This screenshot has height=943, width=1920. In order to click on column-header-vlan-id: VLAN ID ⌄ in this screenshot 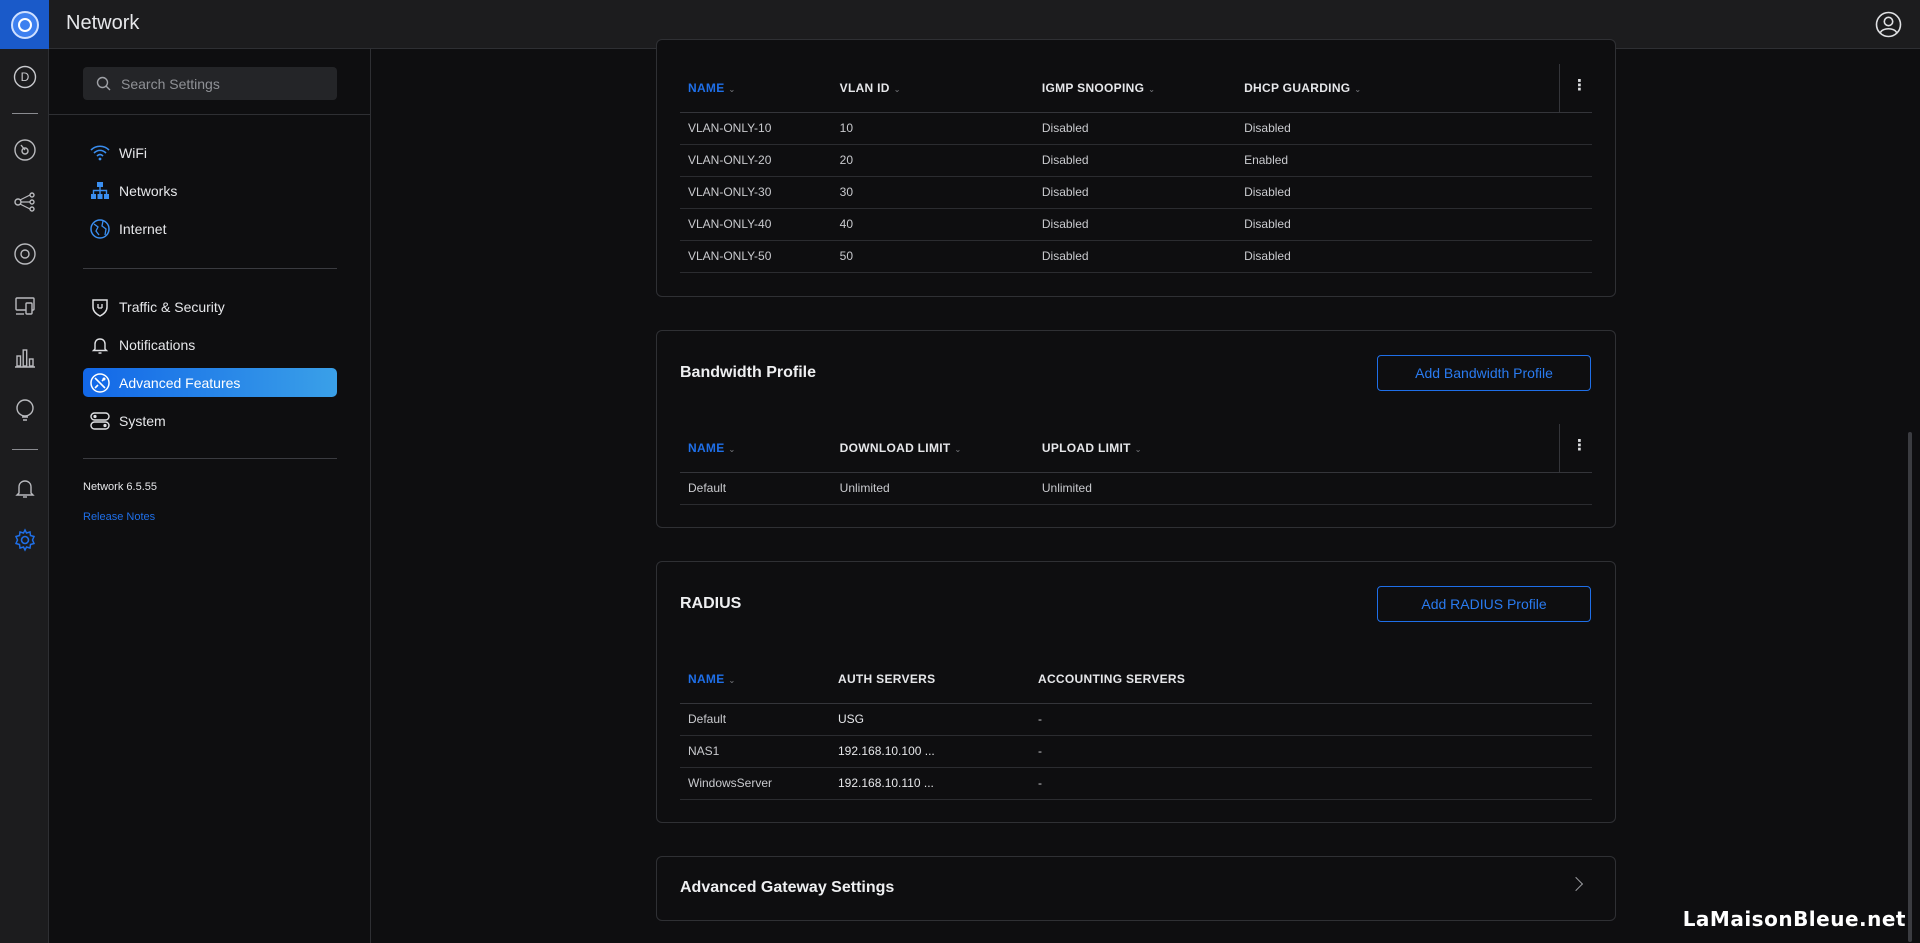, I will do `click(932, 88)`.